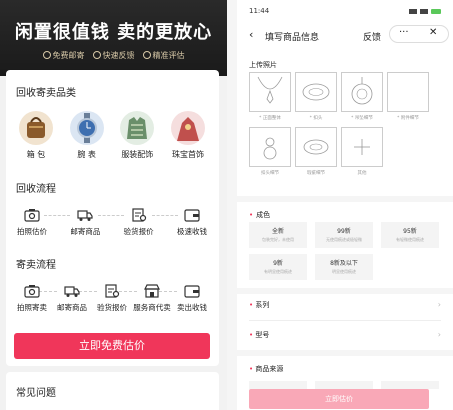  I want to click on page-title: 填写商品信息, so click(292, 38).